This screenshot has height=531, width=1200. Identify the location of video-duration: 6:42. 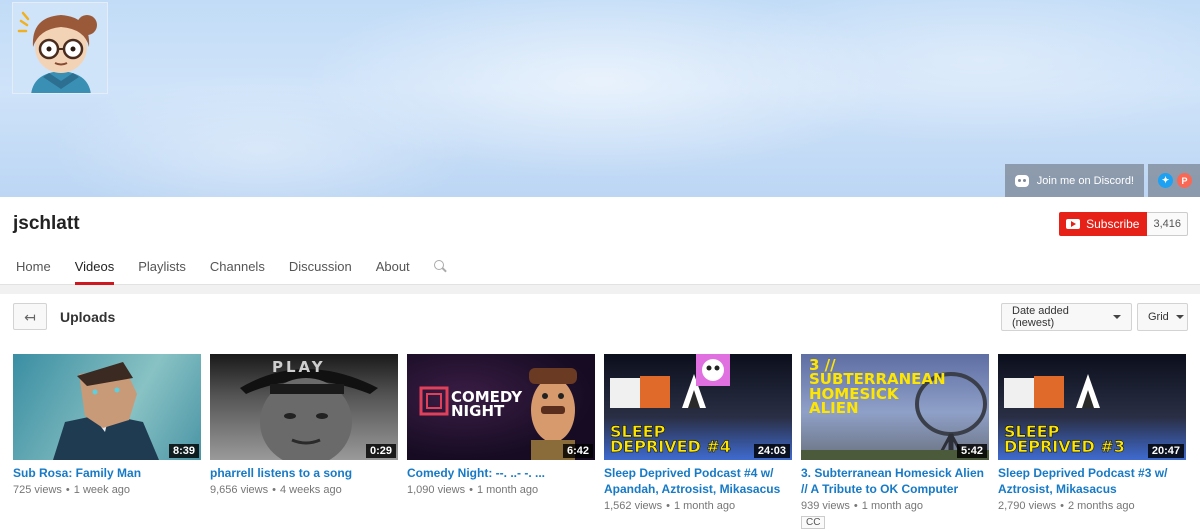
(577, 451).